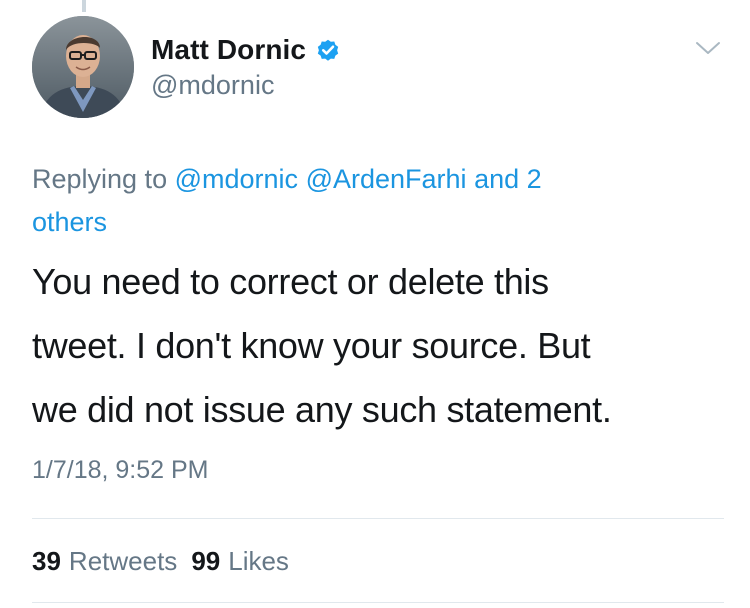  Describe the element at coordinates (322, 409) in the screenshot. I see `tweet-text-line: we did not issue any such statement.` at that location.